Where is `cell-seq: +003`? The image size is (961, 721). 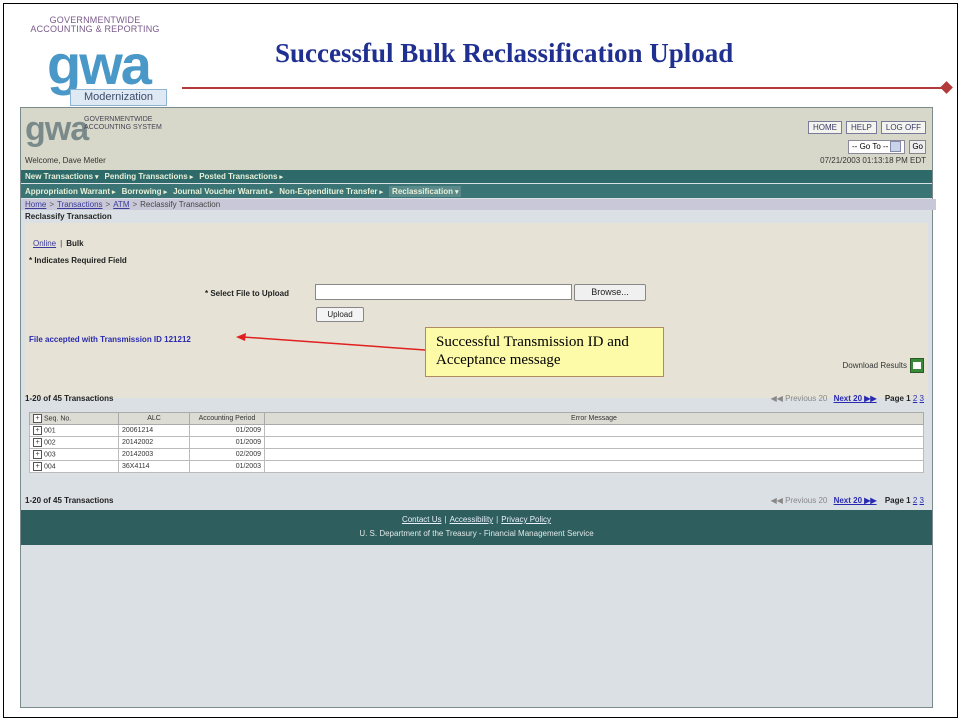
cell-seq: +003 is located at coordinates (74, 454).